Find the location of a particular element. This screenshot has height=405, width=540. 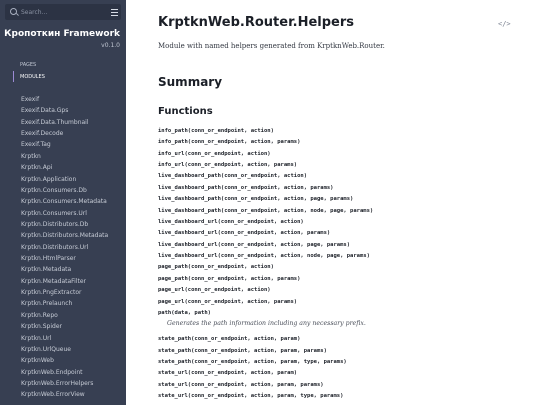

tab-pages: PAGES is located at coordinates (28, 65).